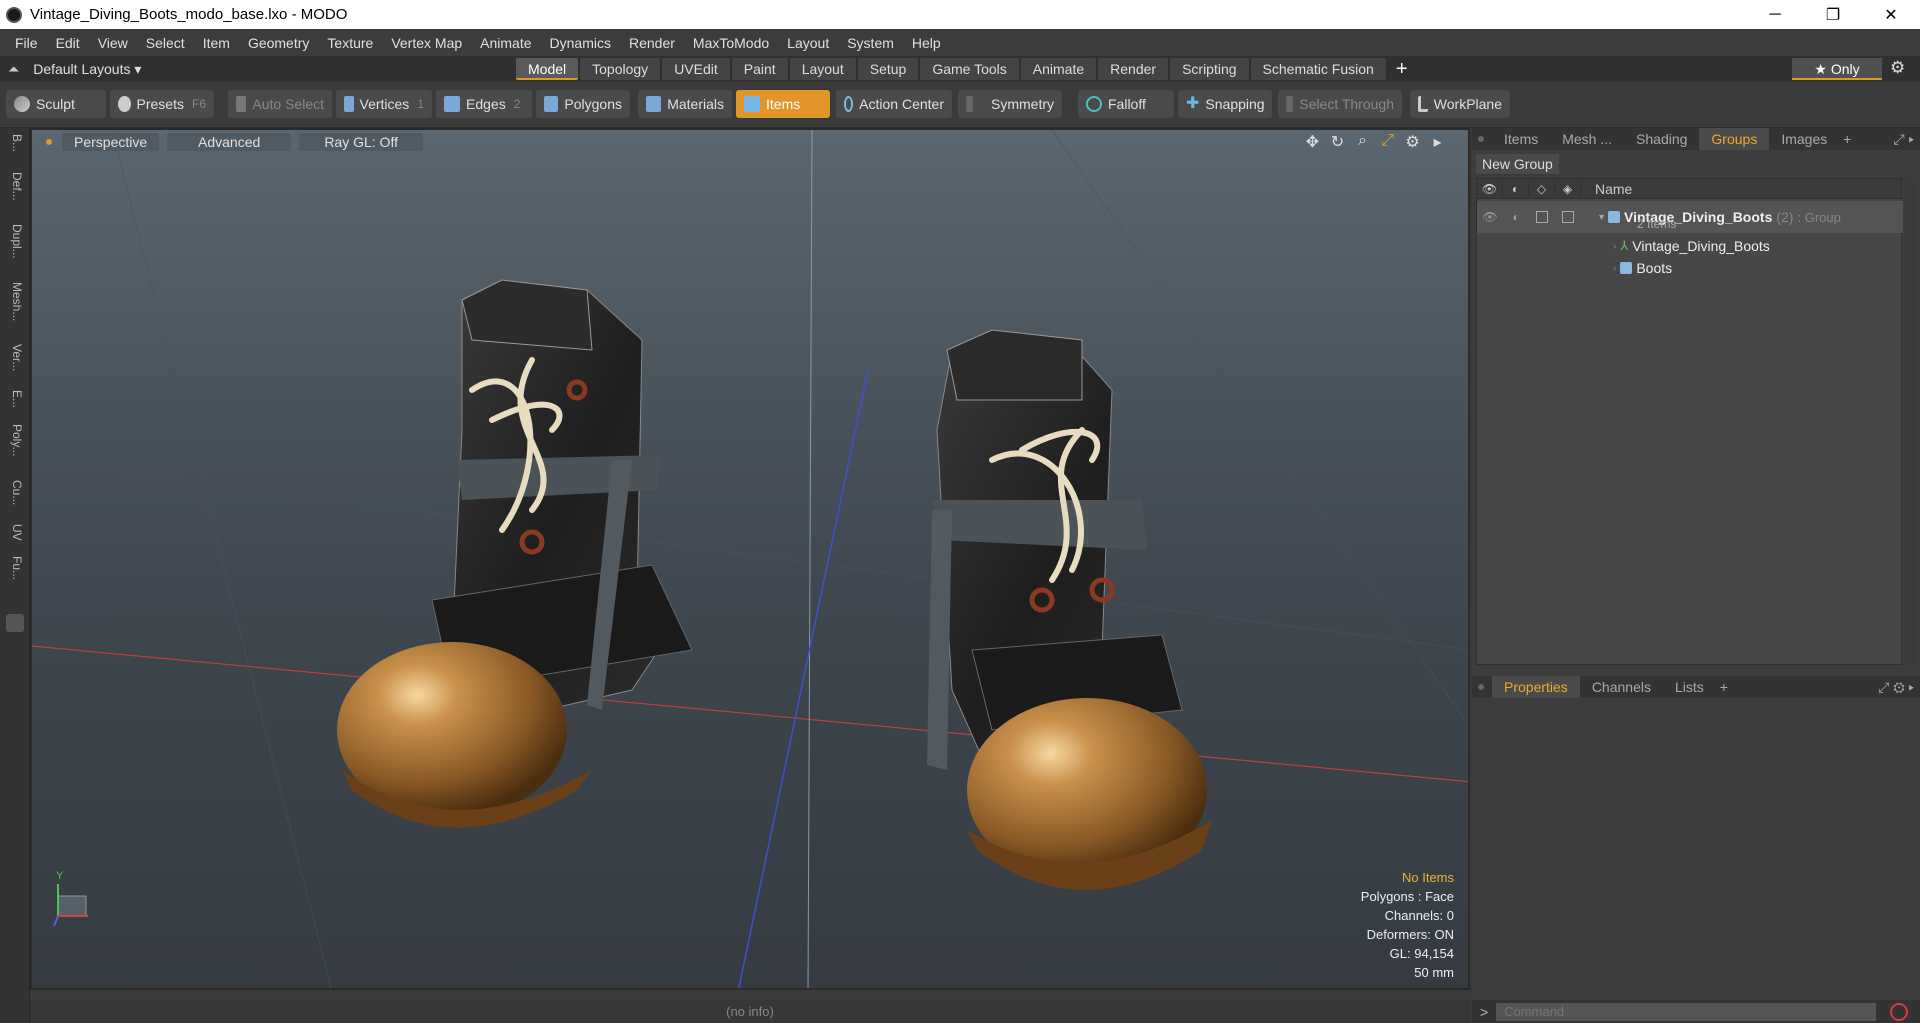 This screenshot has width=1920, height=1023. I want to click on materials-label: Materials, so click(695, 104).